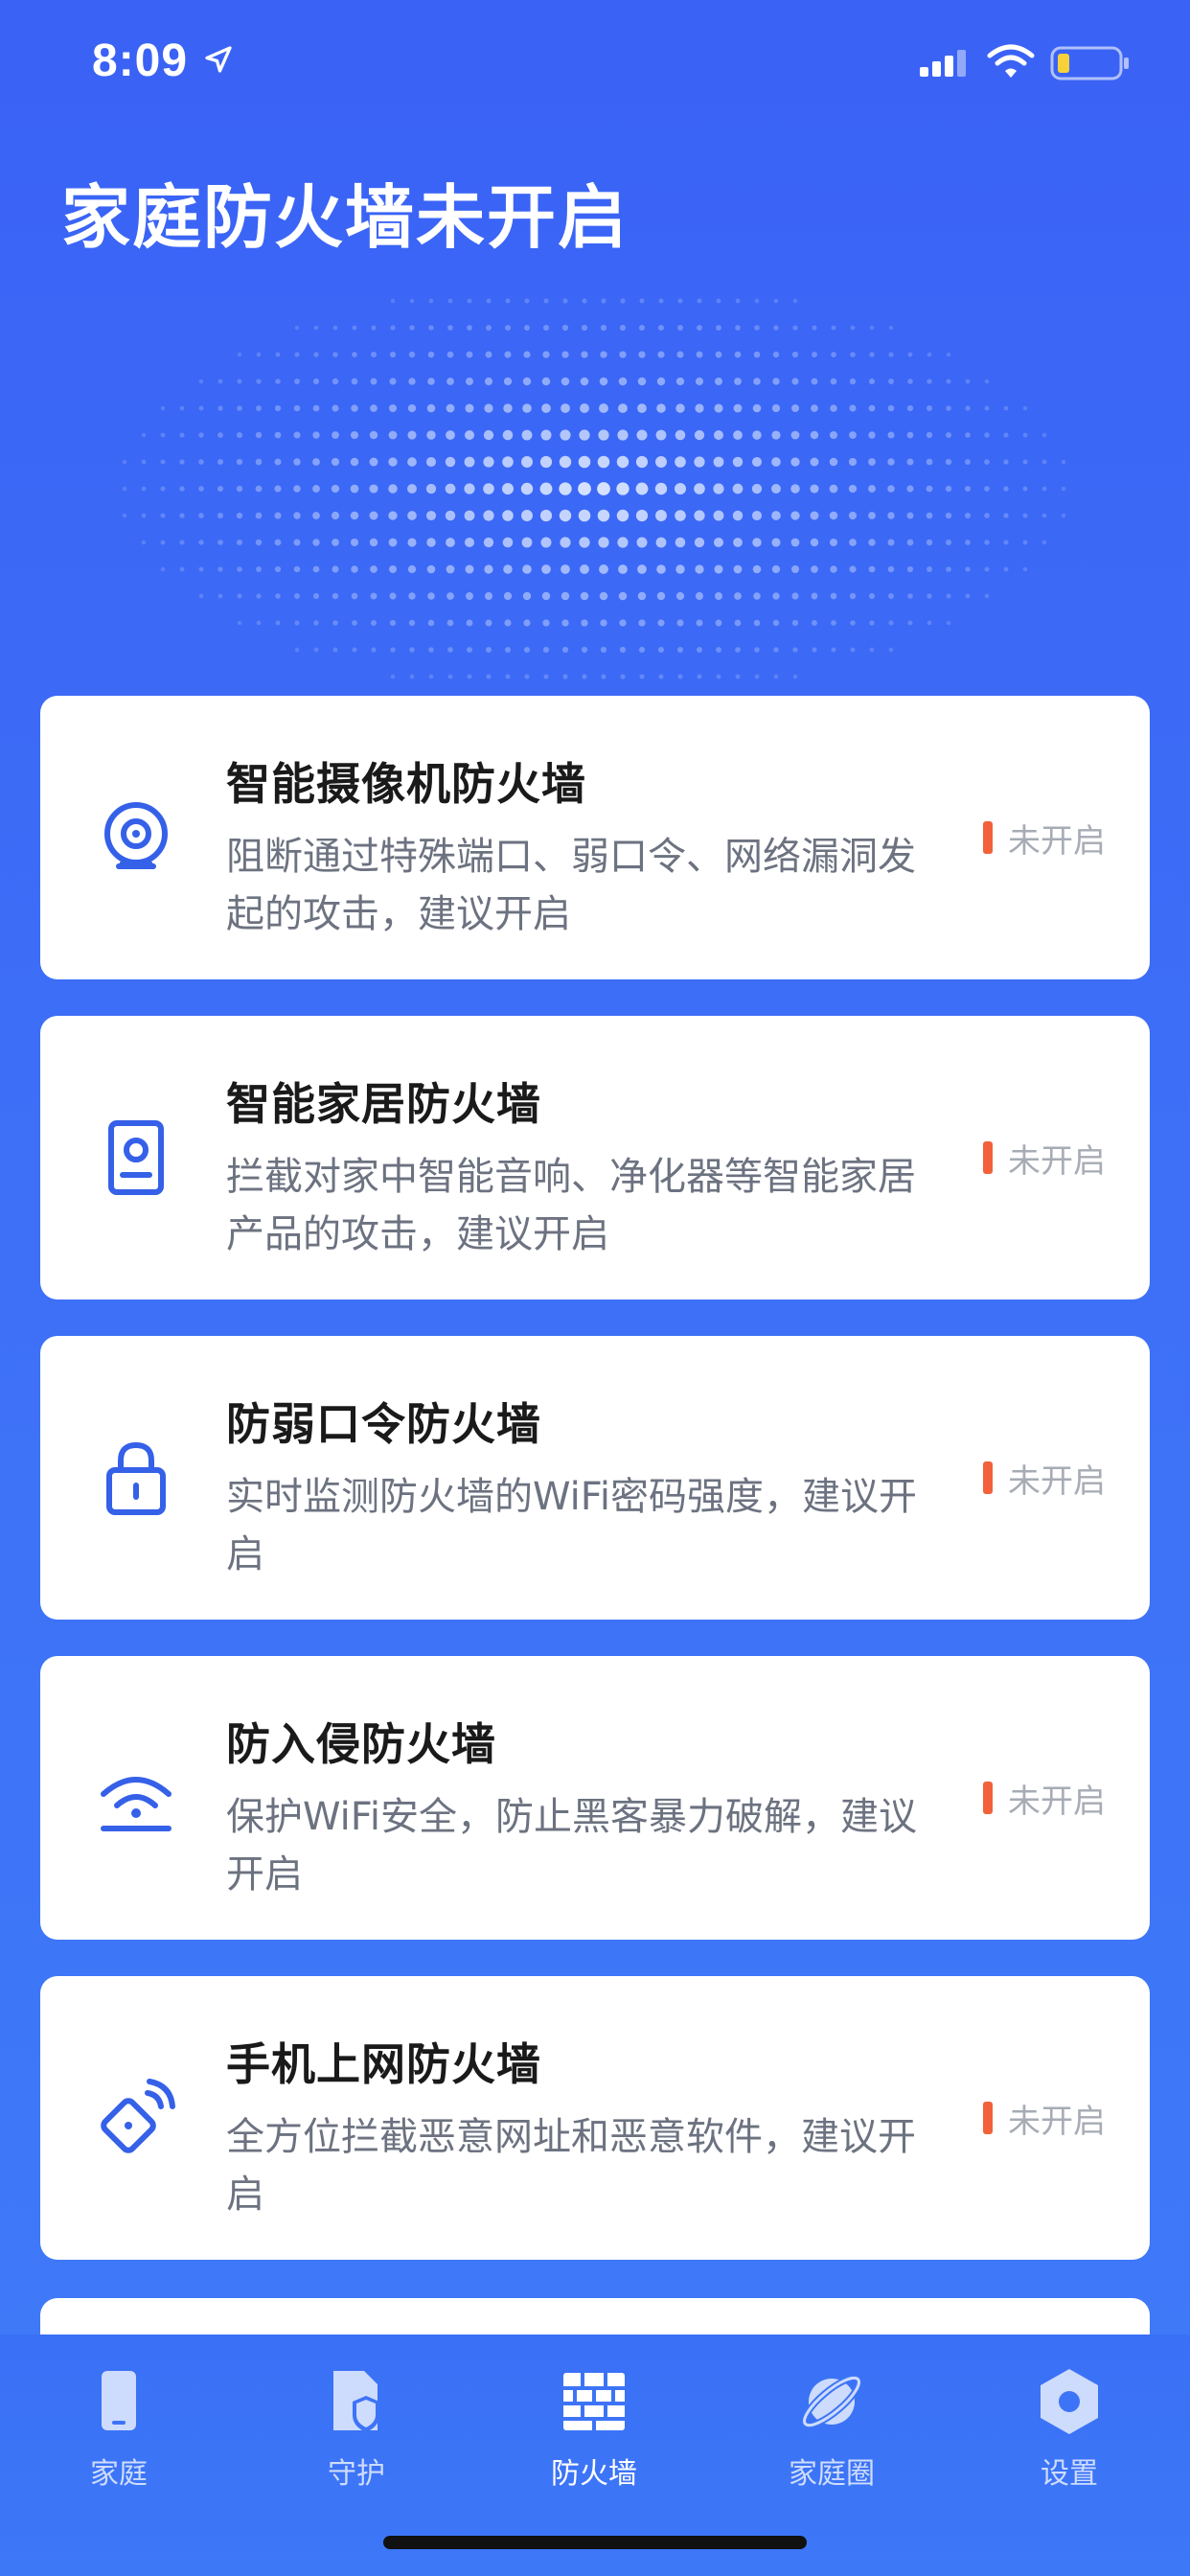 This screenshot has width=1190, height=2576. I want to click on dot-wave-decoration, so click(594, 488).